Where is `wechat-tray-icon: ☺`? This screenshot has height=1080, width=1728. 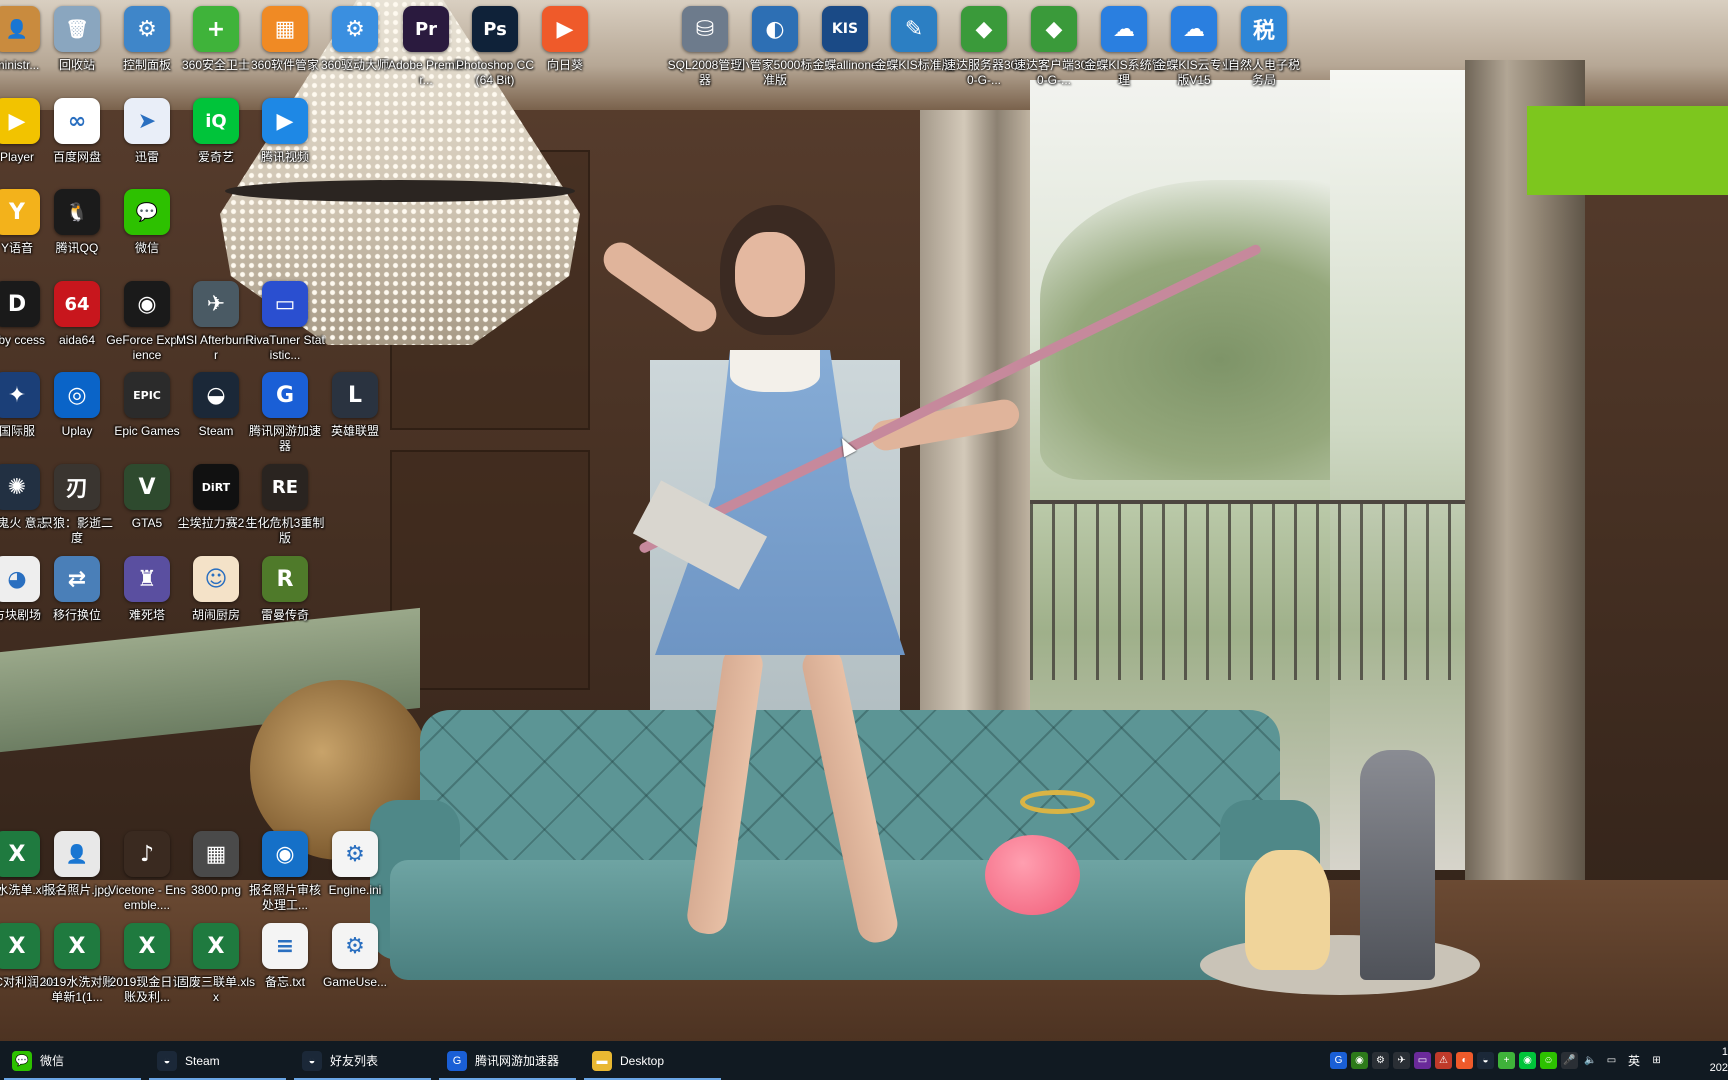
wechat-tray-icon: ☺ is located at coordinates (1548, 1060).